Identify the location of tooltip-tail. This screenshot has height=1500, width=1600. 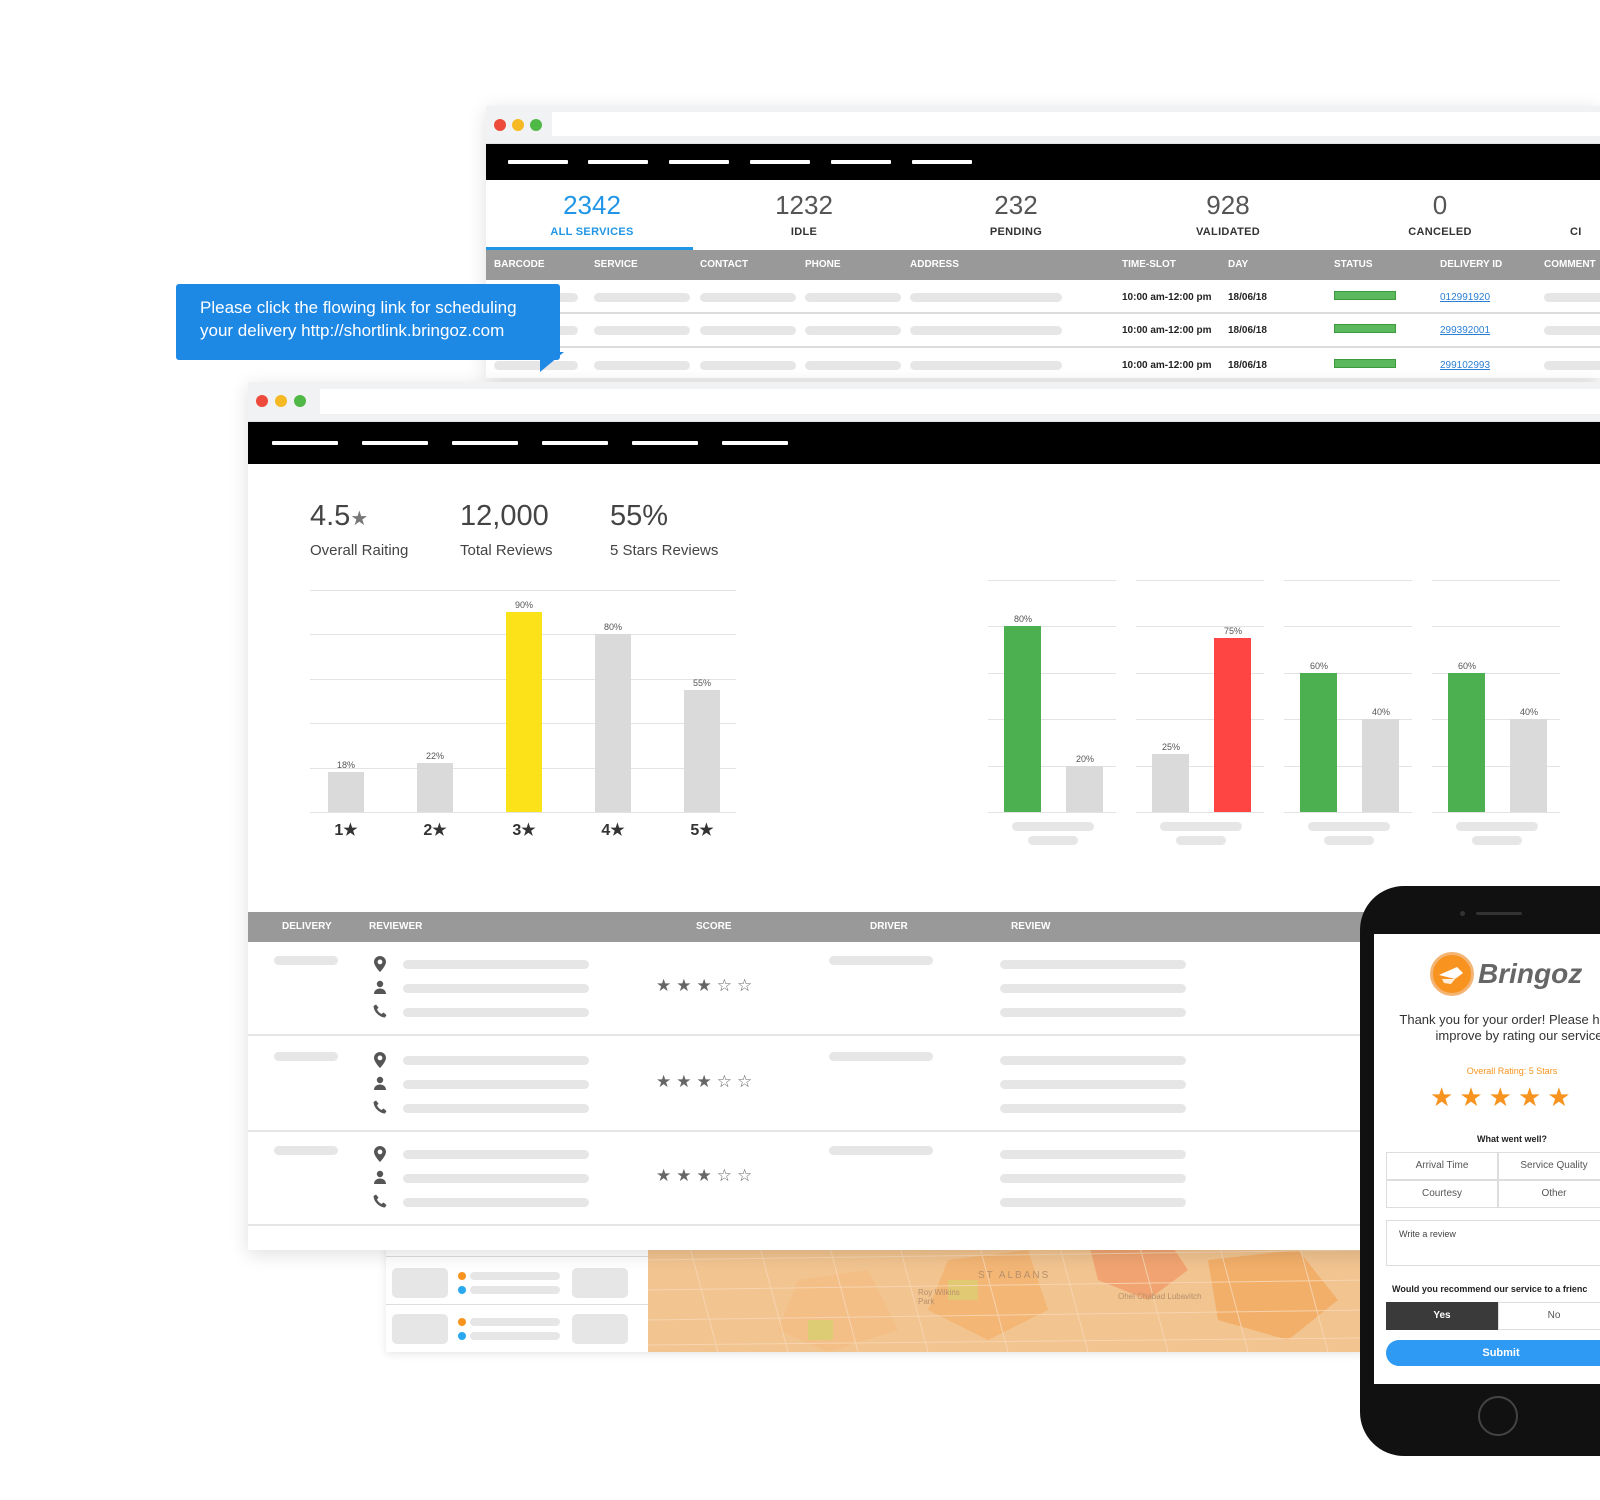
(552, 362).